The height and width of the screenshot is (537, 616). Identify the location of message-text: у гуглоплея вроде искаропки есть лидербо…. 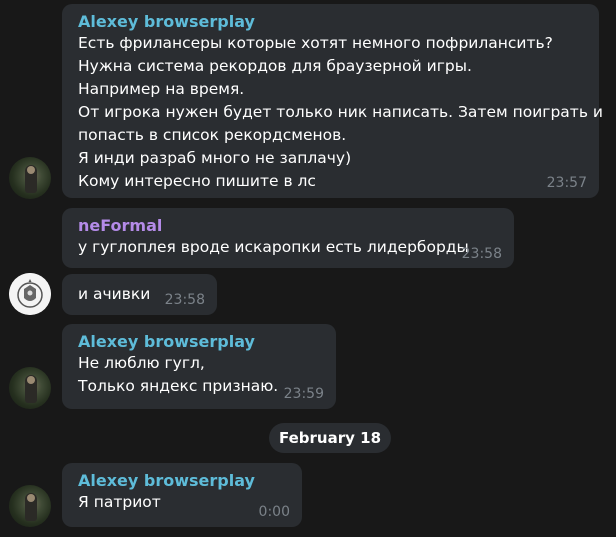
(273, 247).